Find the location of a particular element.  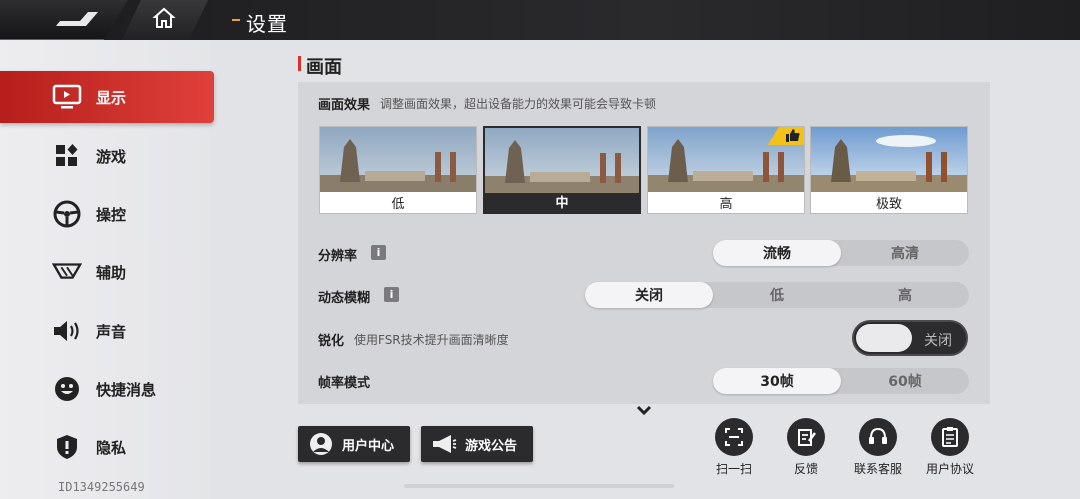

assist-icon is located at coordinates (67, 272).